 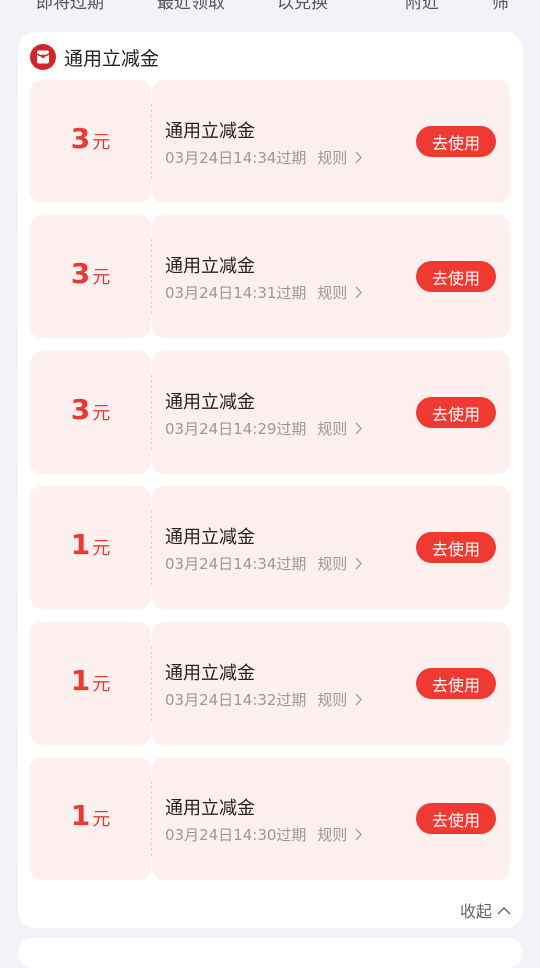 I want to click on coupon-expiry-row: 03月24日14:31过期 规则, so click(x=264, y=292).